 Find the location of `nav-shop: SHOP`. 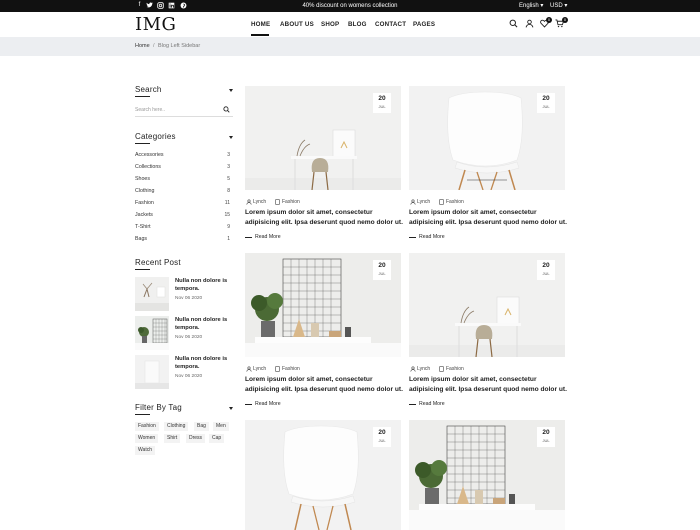

nav-shop: SHOP is located at coordinates (330, 24).